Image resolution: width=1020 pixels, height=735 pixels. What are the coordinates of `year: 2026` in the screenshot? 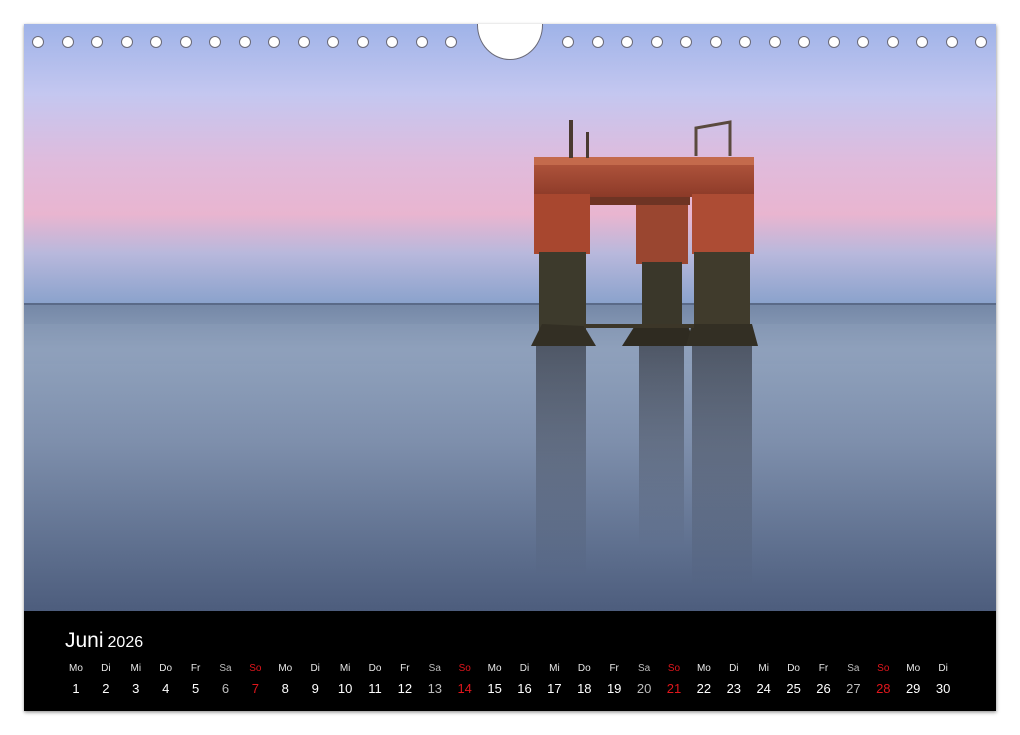 It's located at (126, 642).